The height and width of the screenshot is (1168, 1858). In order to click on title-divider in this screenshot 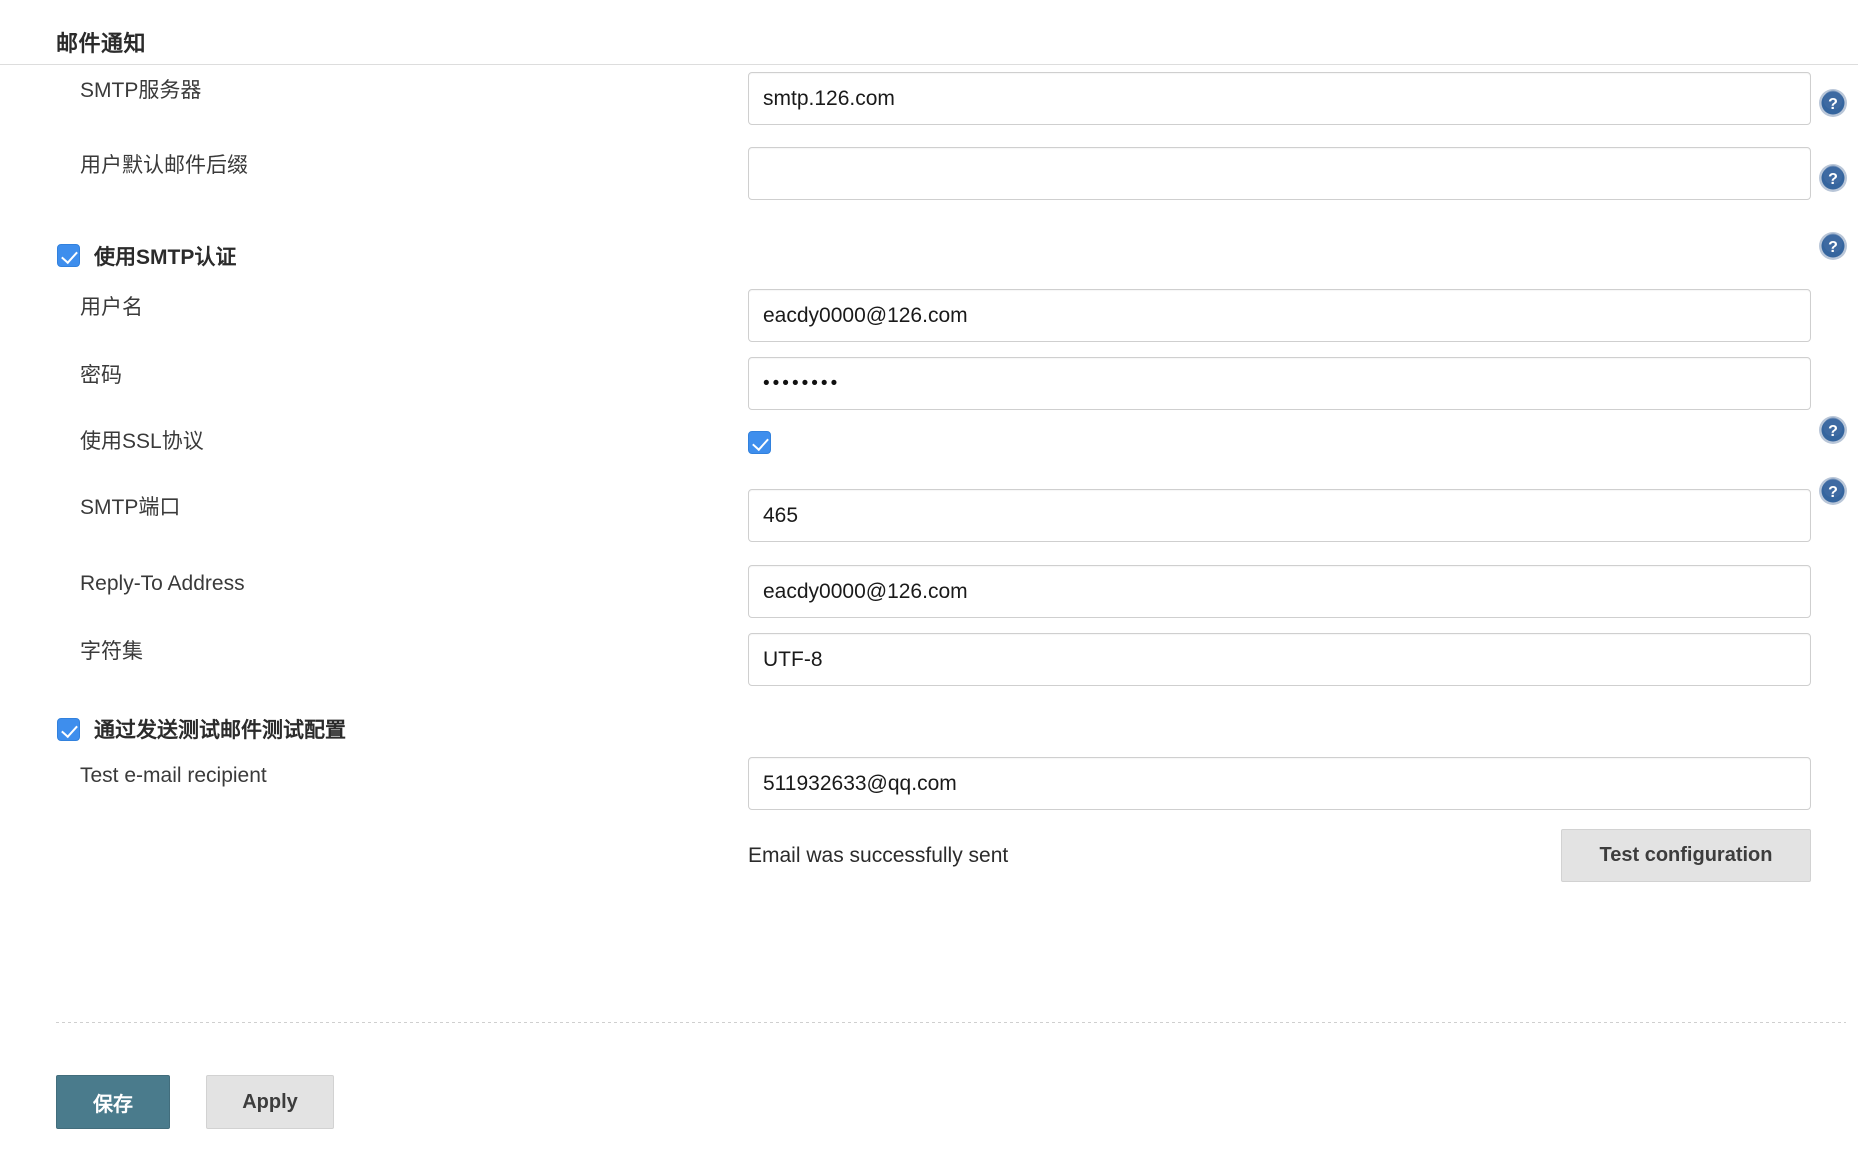, I will do `click(929, 64)`.